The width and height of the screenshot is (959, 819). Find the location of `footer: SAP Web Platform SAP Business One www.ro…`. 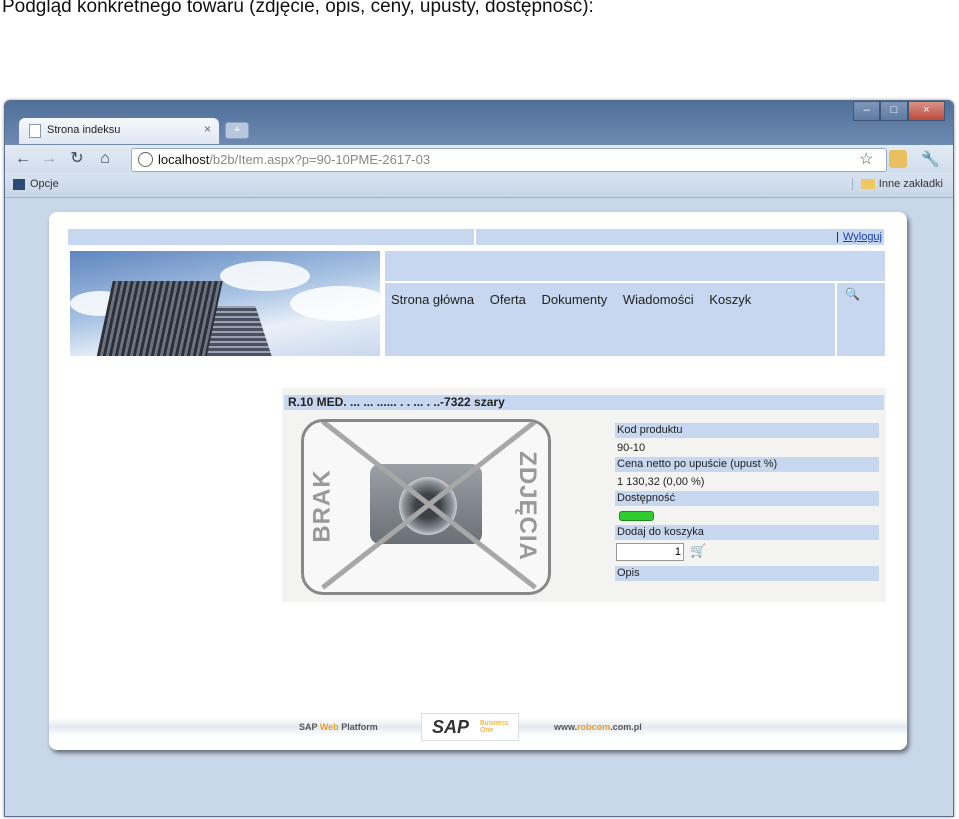

footer: SAP Web Platform SAP Business One www.ro… is located at coordinates (478, 726).